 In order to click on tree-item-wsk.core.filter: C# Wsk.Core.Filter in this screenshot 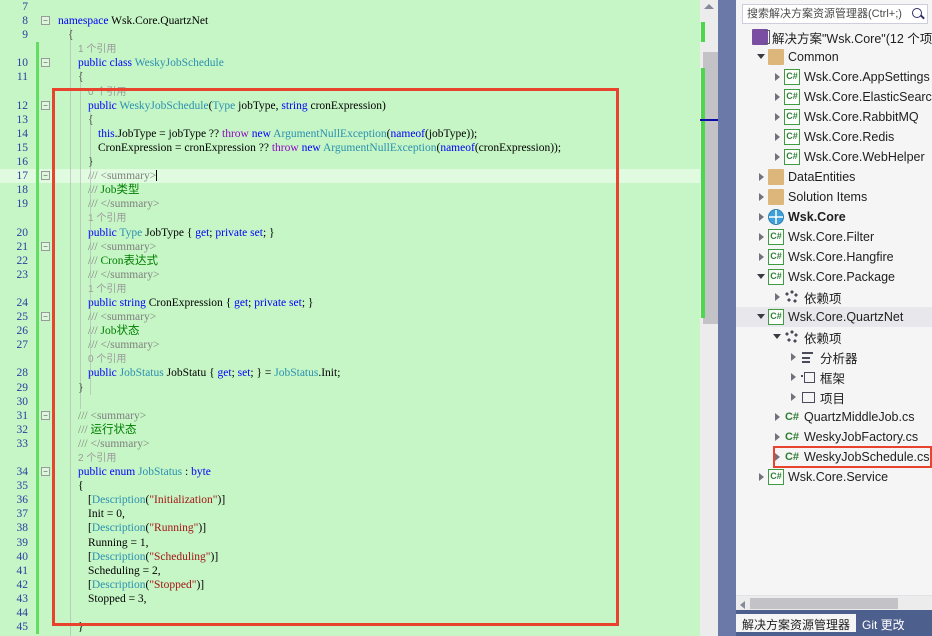, I will do `click(834, 237)`.